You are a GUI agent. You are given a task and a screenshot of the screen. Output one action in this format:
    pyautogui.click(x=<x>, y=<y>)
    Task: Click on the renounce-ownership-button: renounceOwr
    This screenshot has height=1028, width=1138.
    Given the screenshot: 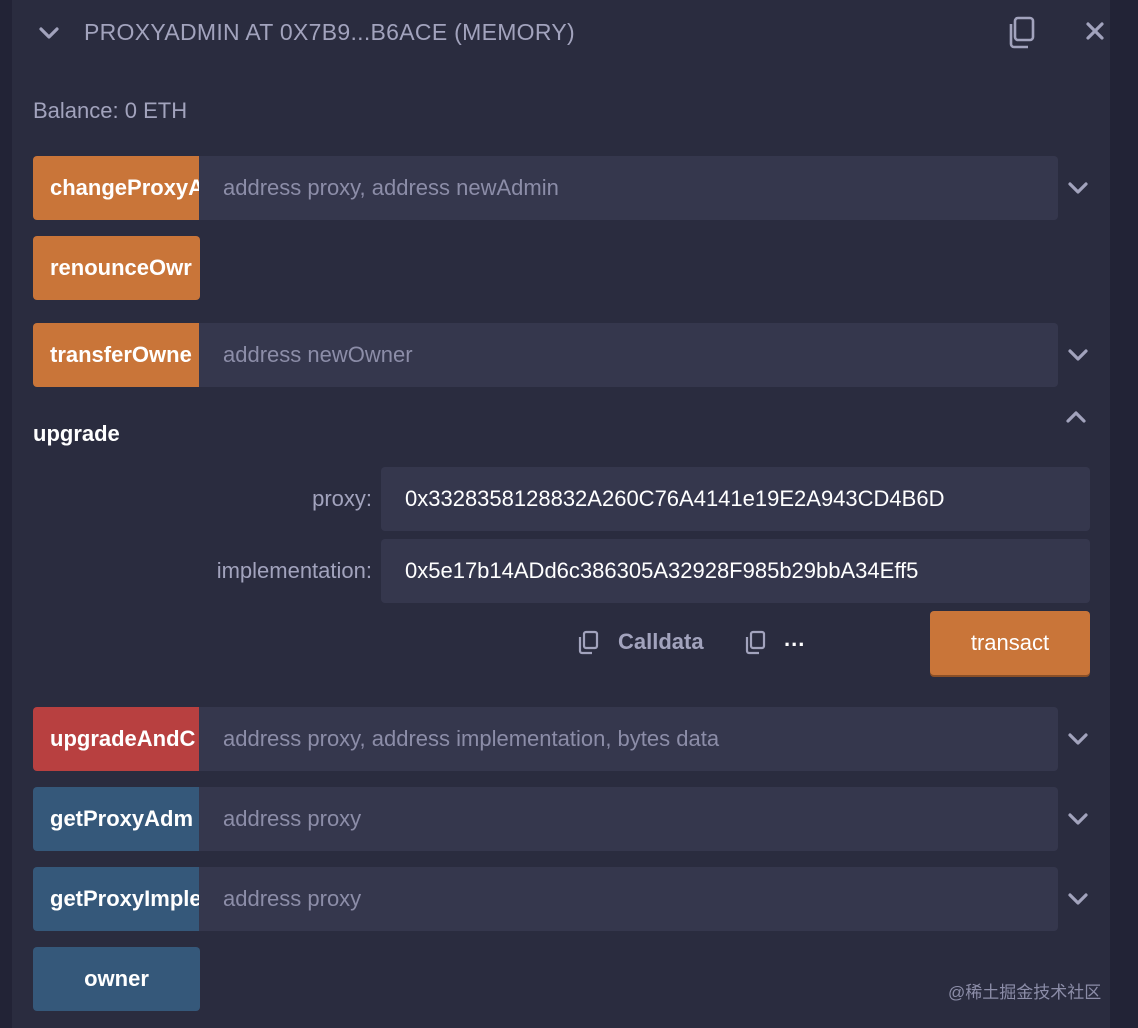 What is the action you would take?
    pyautogui.click(x=116, y=268)
    